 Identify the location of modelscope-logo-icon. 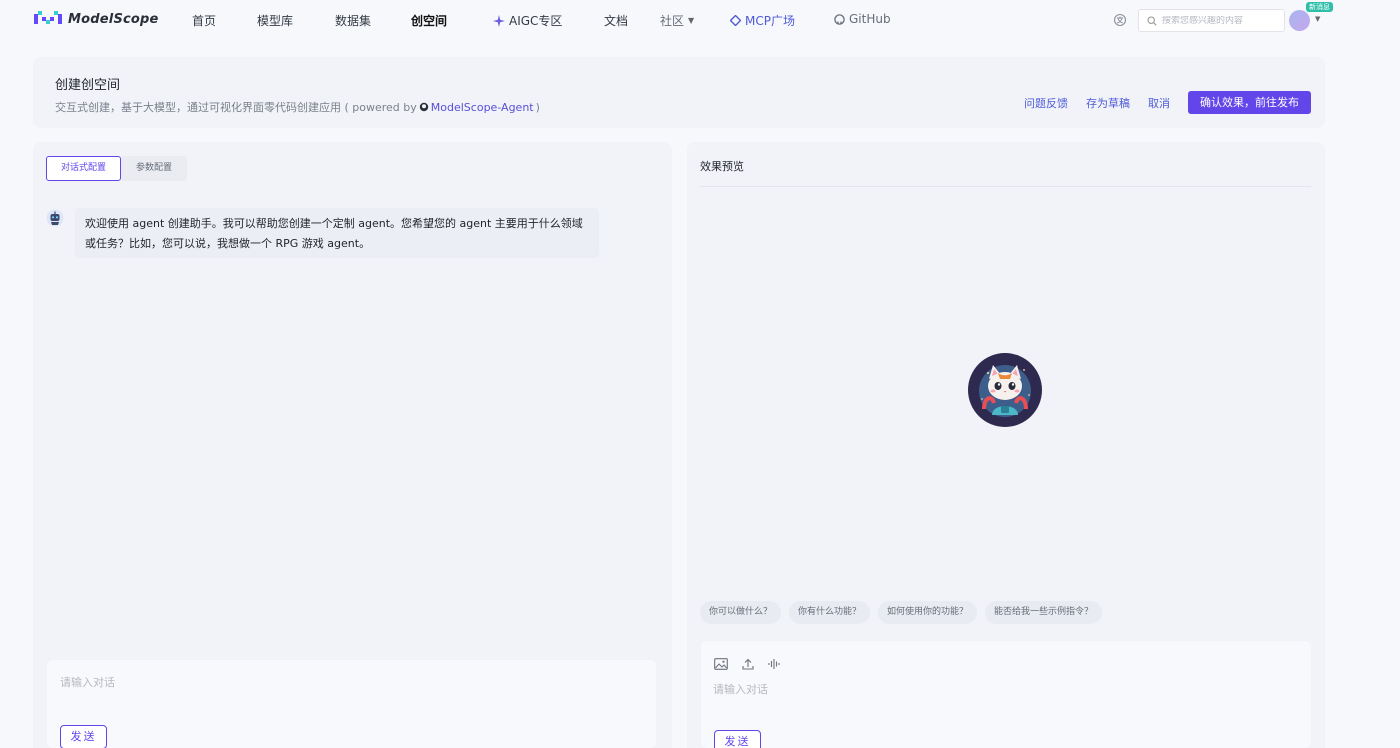
(48, 17).